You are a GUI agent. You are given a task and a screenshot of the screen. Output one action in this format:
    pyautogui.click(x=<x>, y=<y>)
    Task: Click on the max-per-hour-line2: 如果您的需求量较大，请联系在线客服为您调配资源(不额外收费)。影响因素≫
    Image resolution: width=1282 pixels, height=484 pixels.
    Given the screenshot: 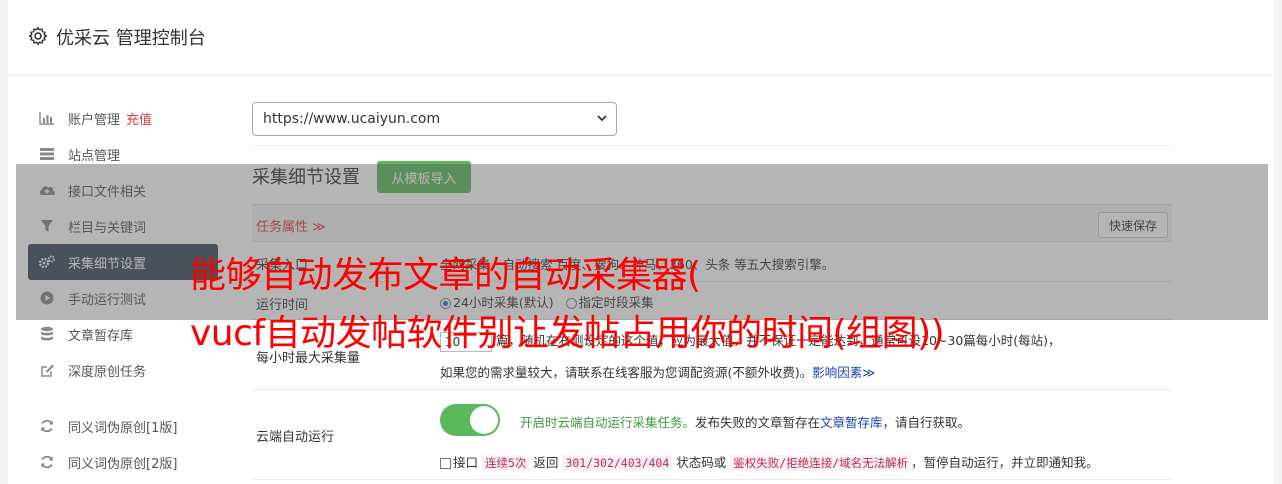 What is the action you would take?
    pyautogui.click(x=657, y=371)
    